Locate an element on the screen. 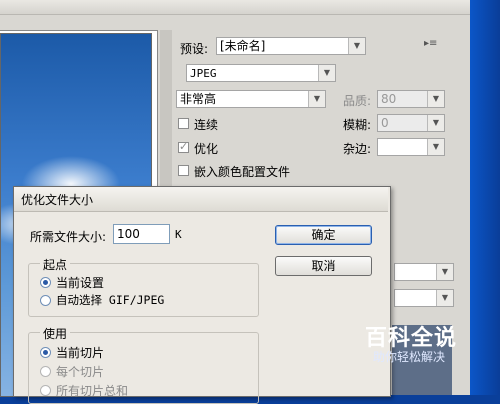  dialog-titlebar: 优化文件大小 is located at coordinates (201, 199).